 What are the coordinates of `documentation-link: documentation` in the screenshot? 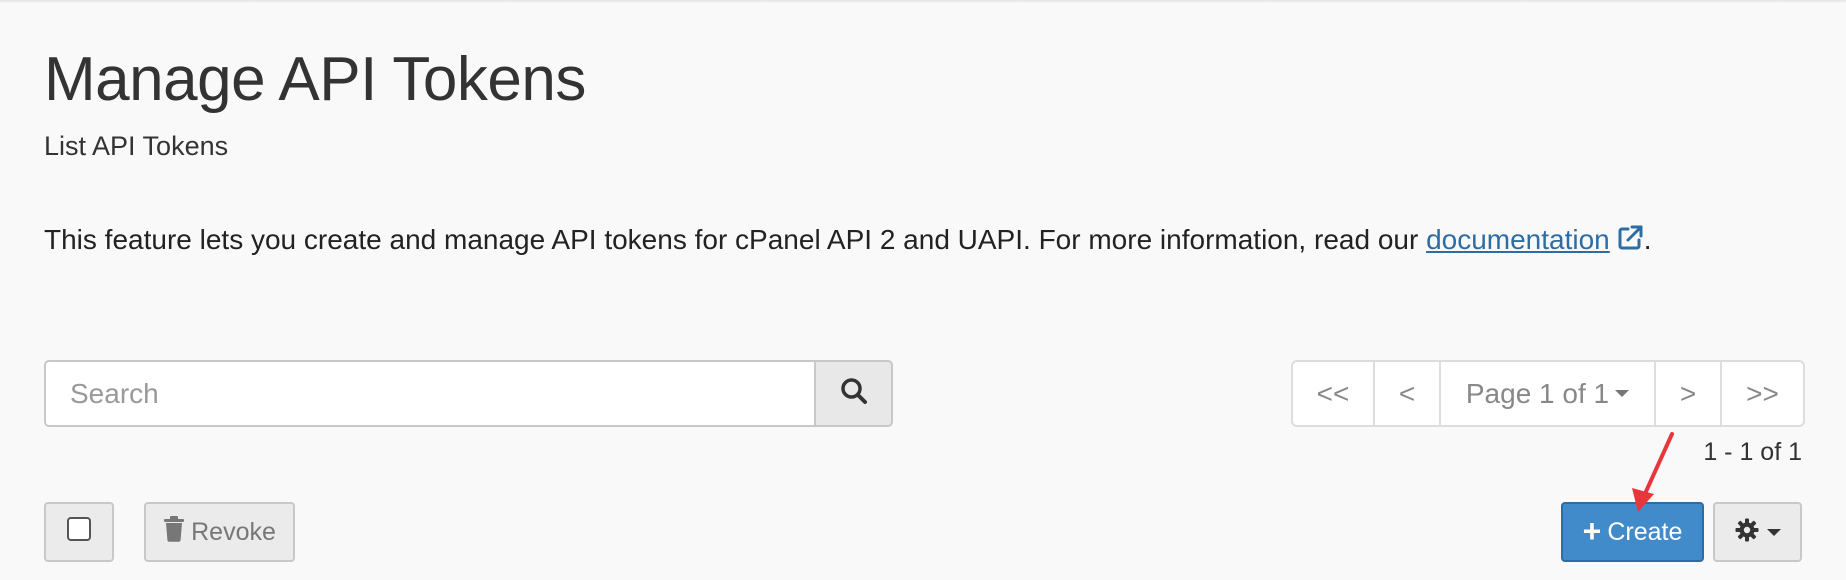 It's located at (1535, 239).